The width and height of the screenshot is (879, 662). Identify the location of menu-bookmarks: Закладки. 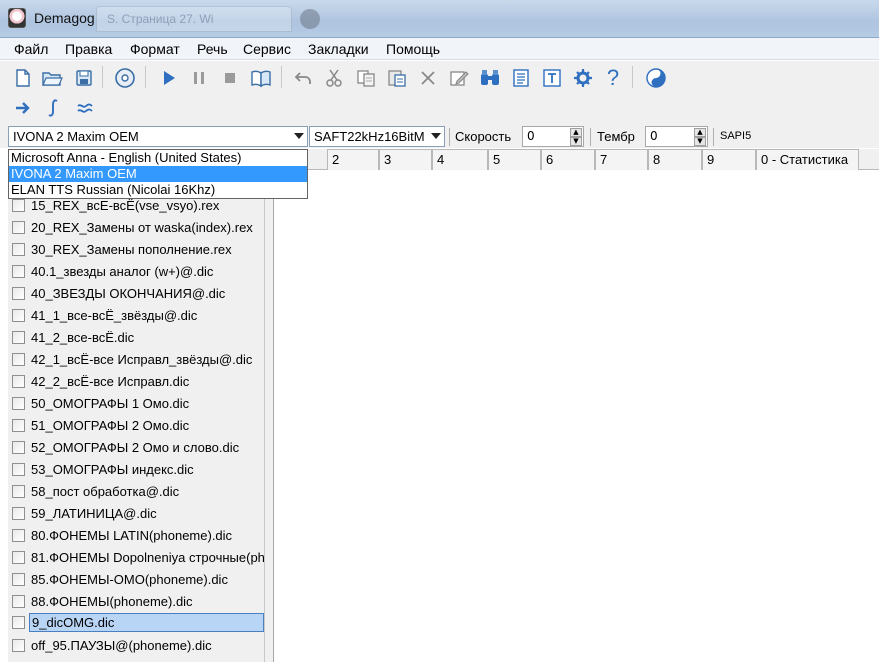
(338, 49).